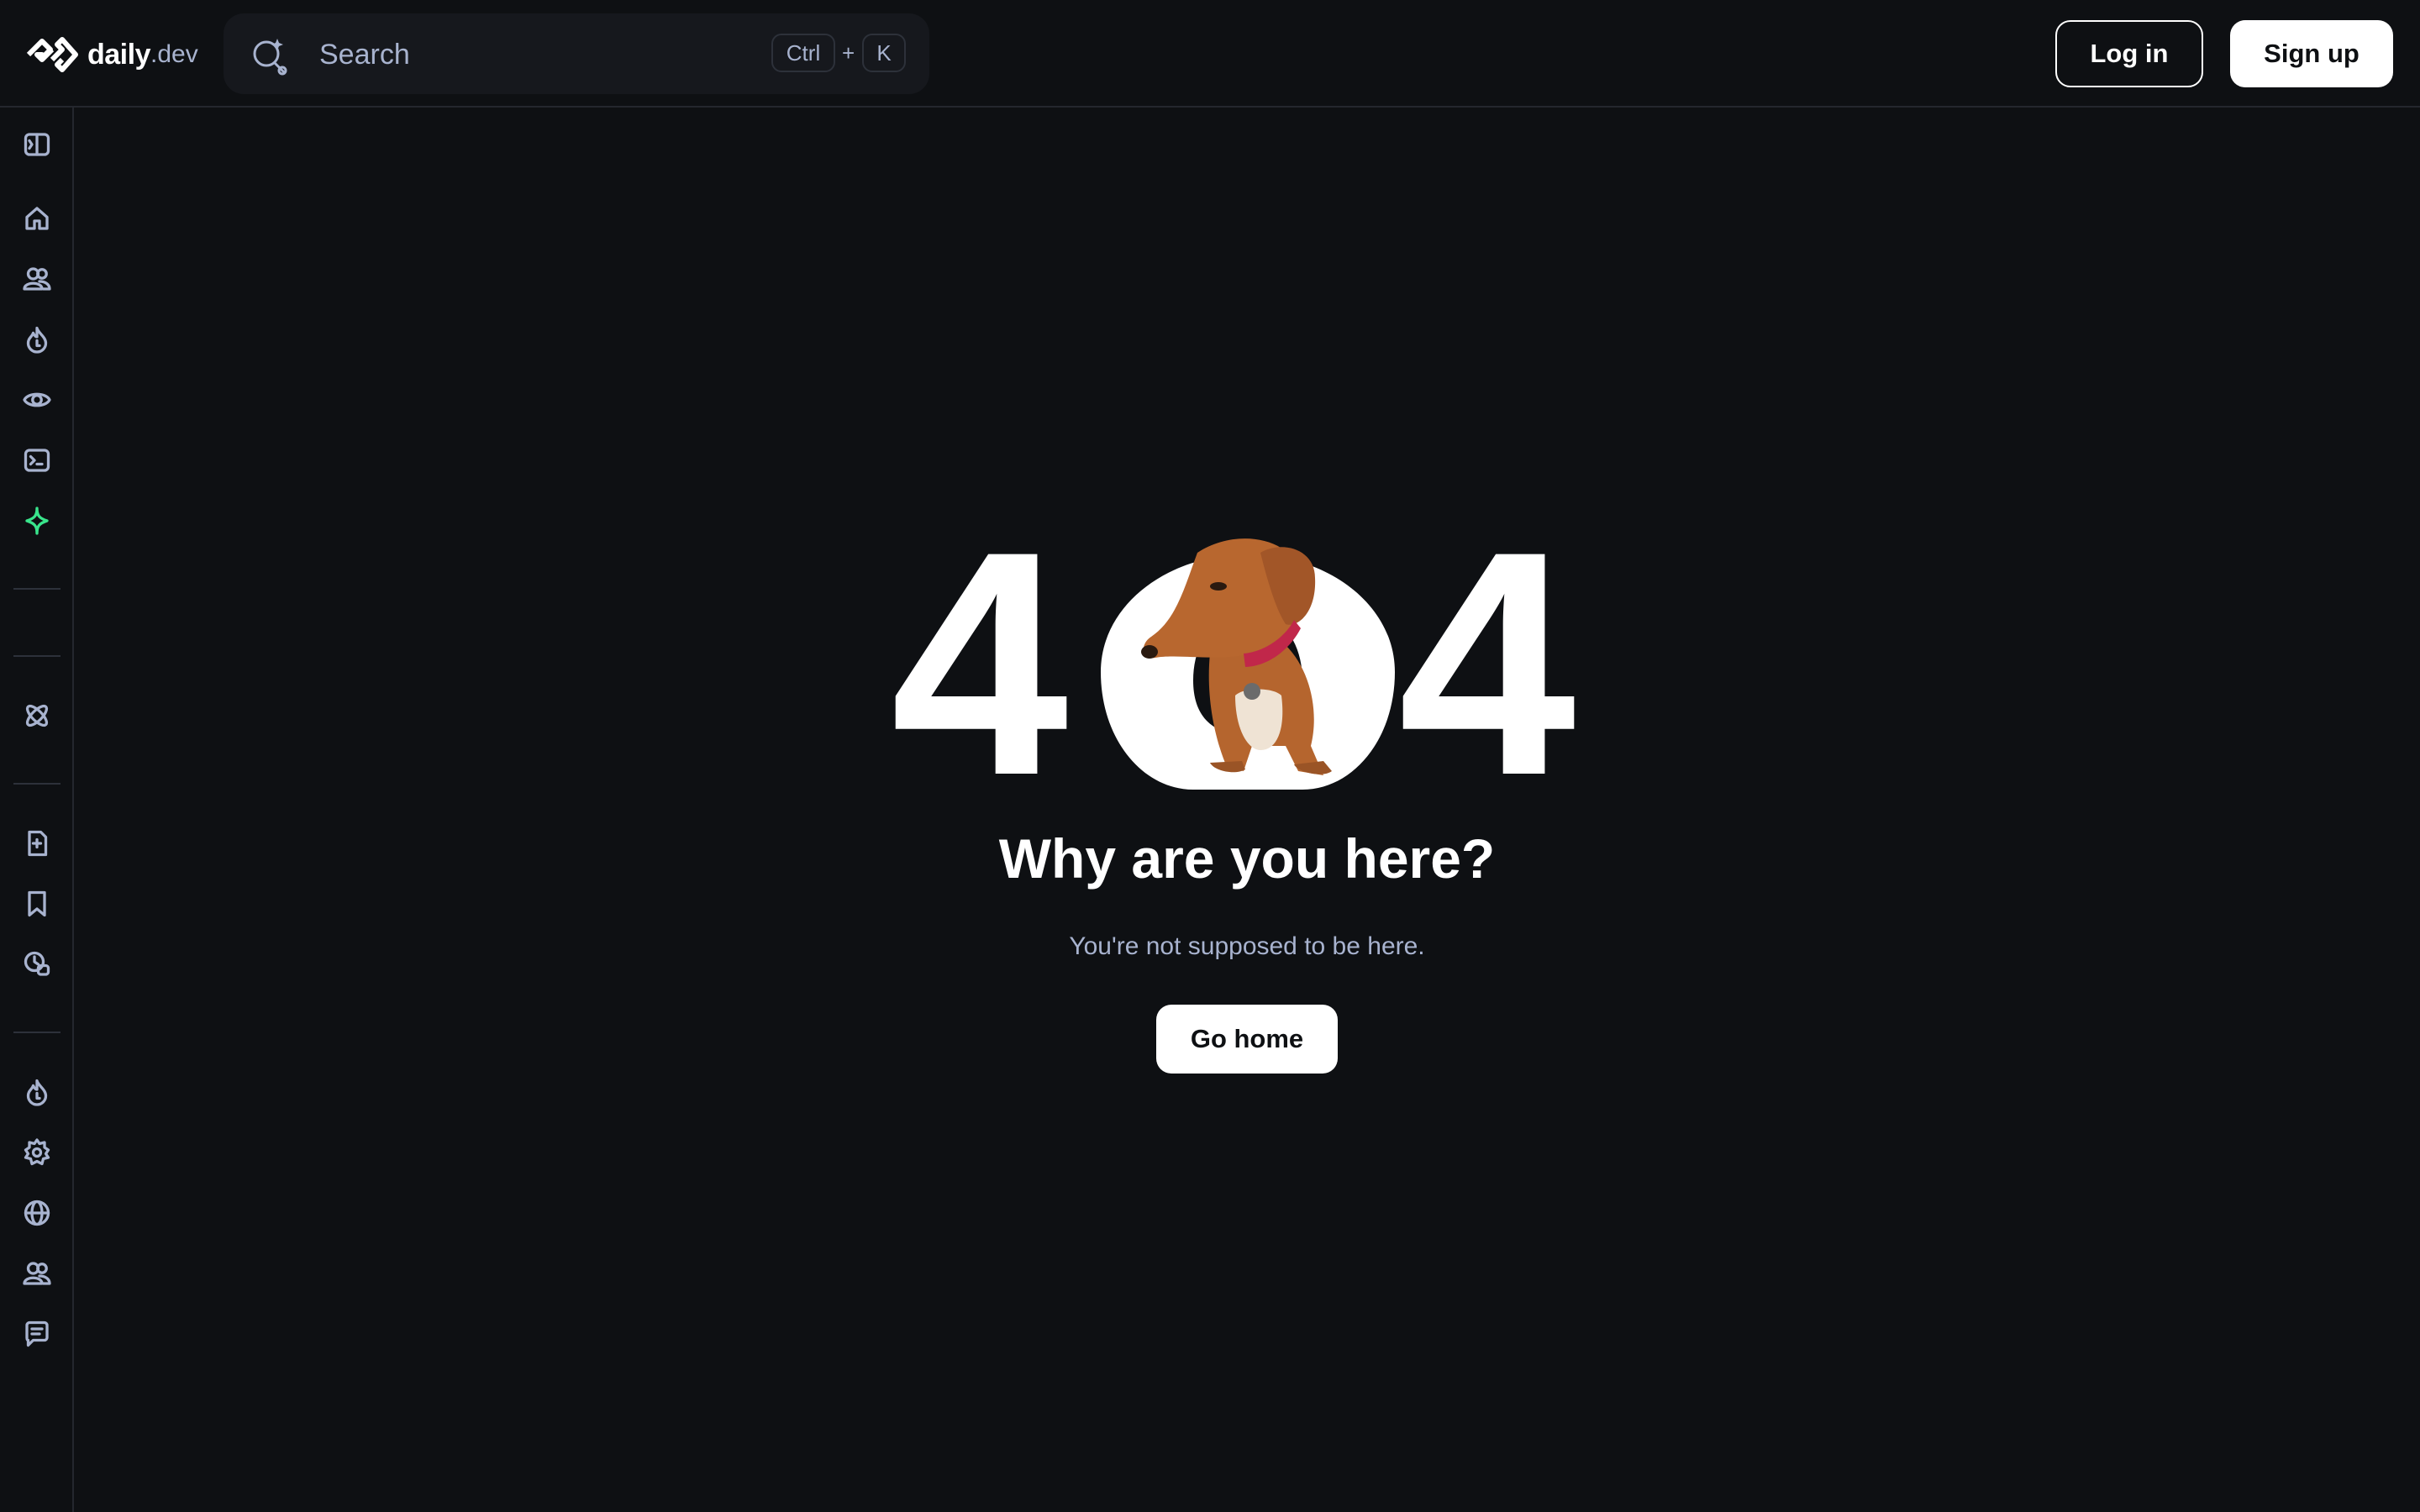 The image size is (2420, 1512). I want to click on shortcut-ctrl-key: Ctrl, so click(803, 53).